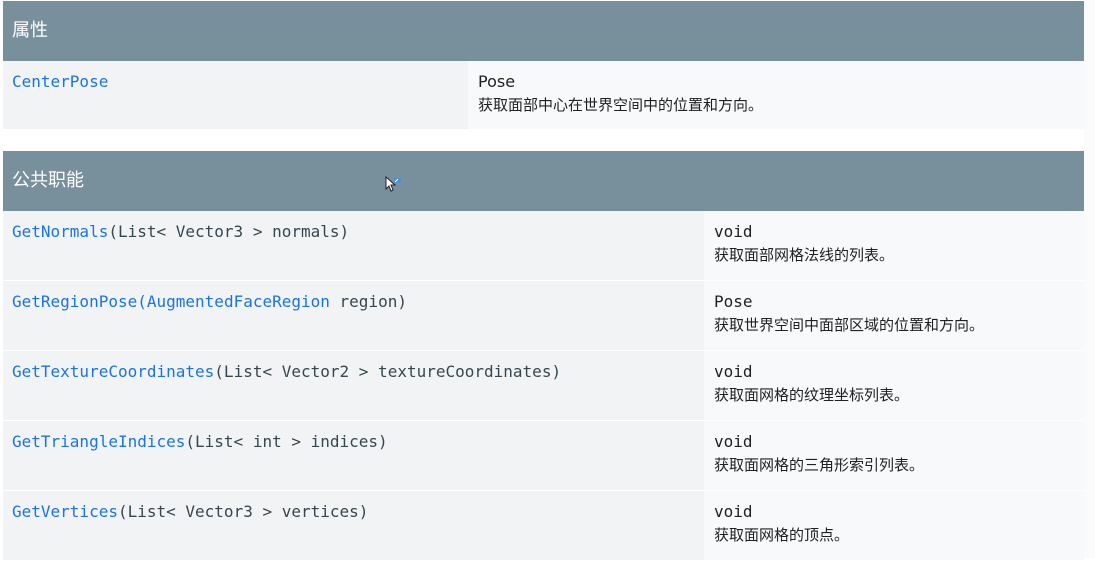 The image size is (1095, 561). I want to click on function-detail-cell: Pose 获取世界空间中面部区域的位置和方向。, so click(894, 315).